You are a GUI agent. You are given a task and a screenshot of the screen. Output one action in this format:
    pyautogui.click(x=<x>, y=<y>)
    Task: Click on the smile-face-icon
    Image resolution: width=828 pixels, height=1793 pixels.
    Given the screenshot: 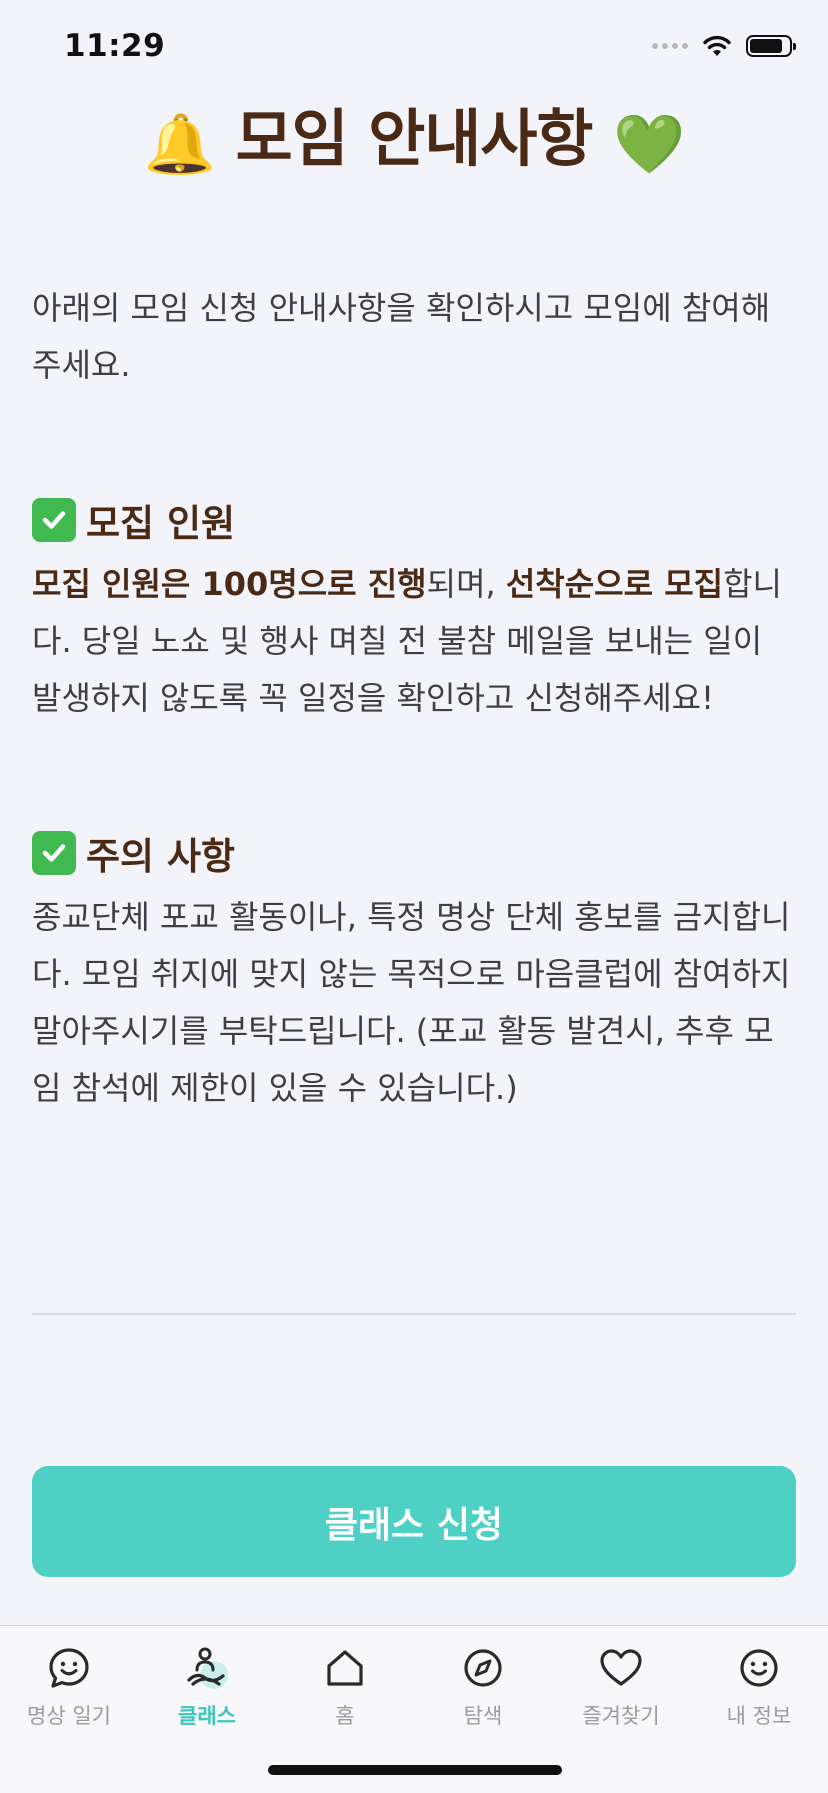 What is the action you would take?
    pyautogui.click(x=759, y=1668)
    